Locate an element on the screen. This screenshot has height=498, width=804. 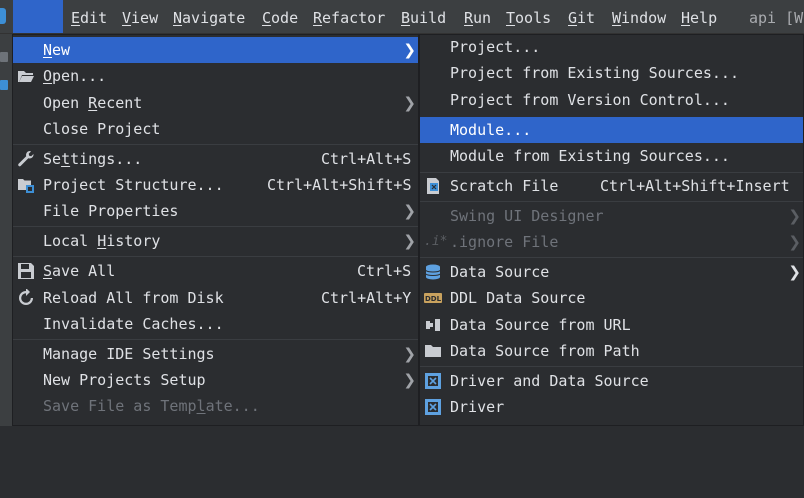
folder-icon is located at coordinates (433, 351).